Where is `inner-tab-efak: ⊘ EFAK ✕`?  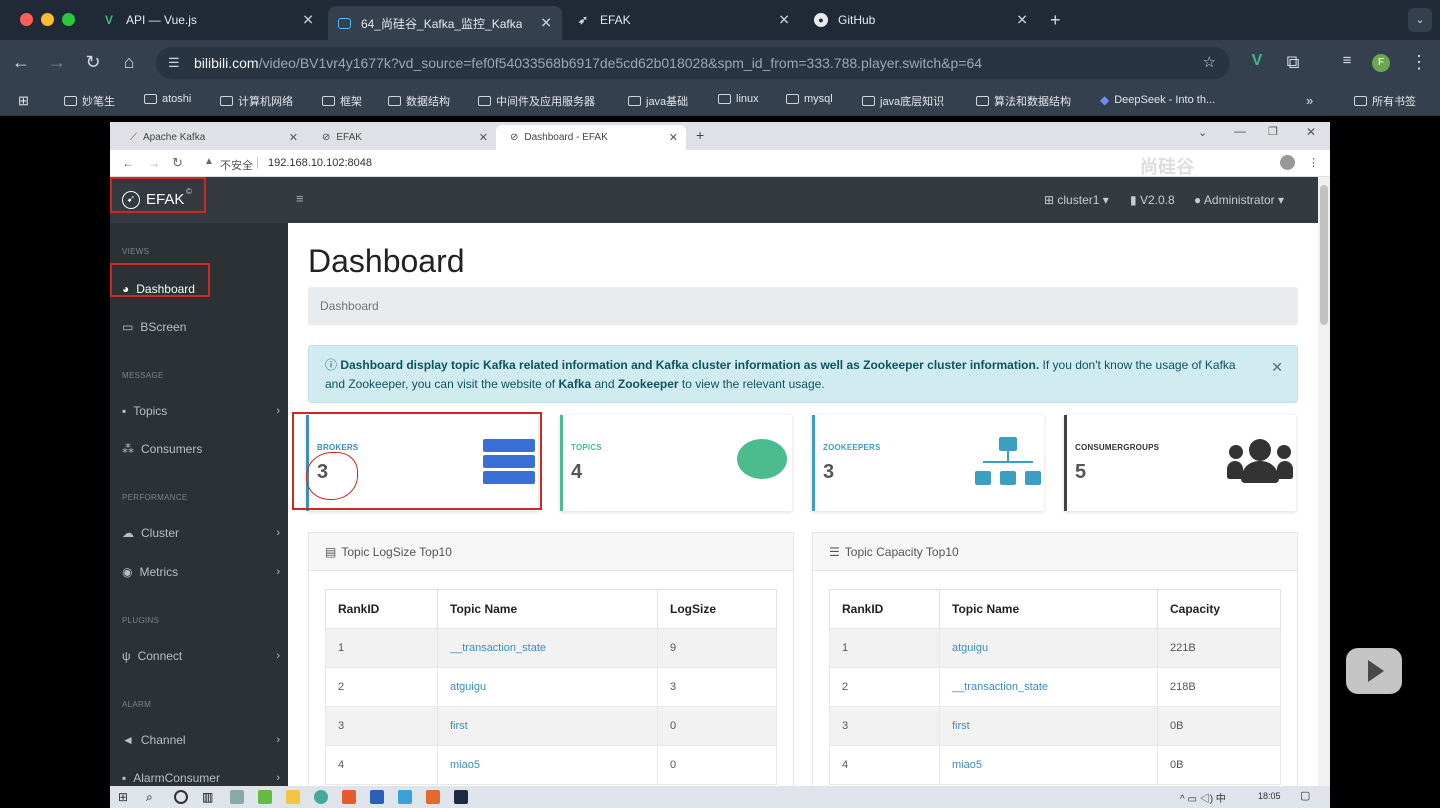
inner-tab-efak: ⊘ EFAK ✕ is located at coordinates (402, 137).